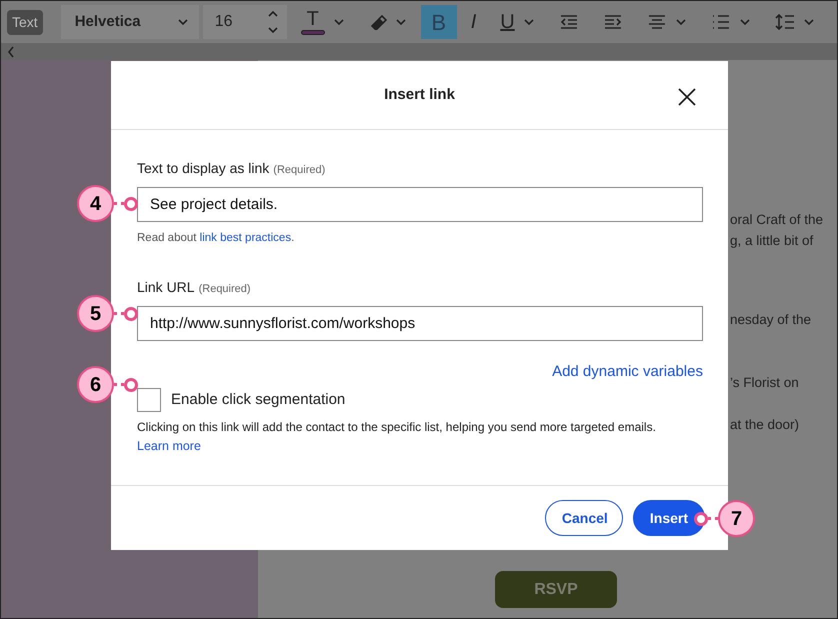 The image size is (838, 619). I want to click on help-text: Read about, so click(167, 238).